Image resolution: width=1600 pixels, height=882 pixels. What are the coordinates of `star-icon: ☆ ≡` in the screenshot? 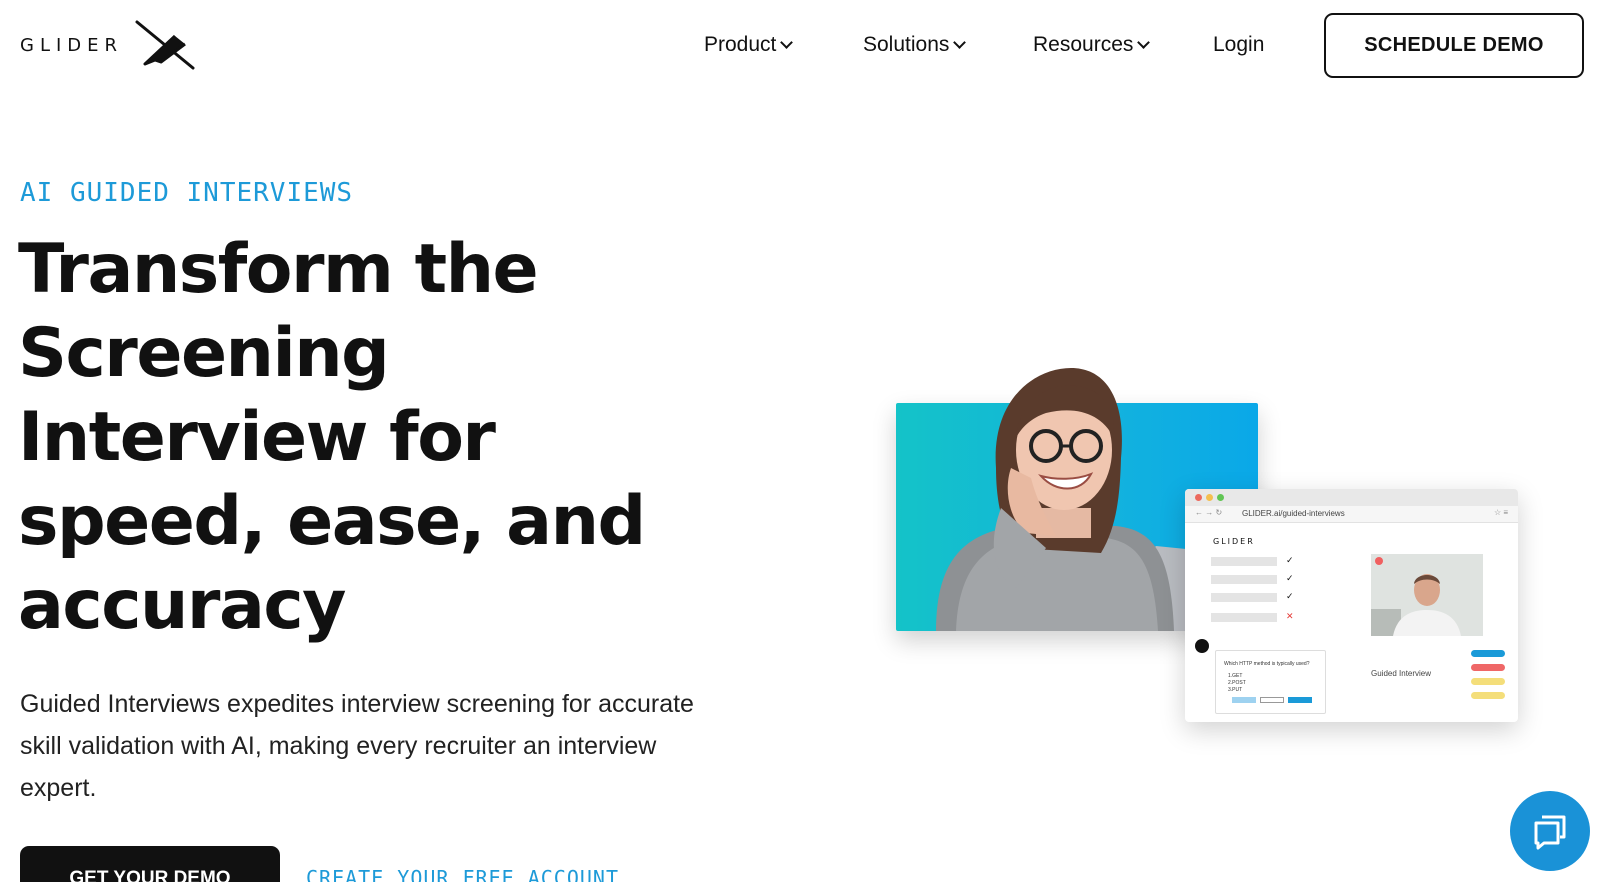 It's located at (1500, 512).